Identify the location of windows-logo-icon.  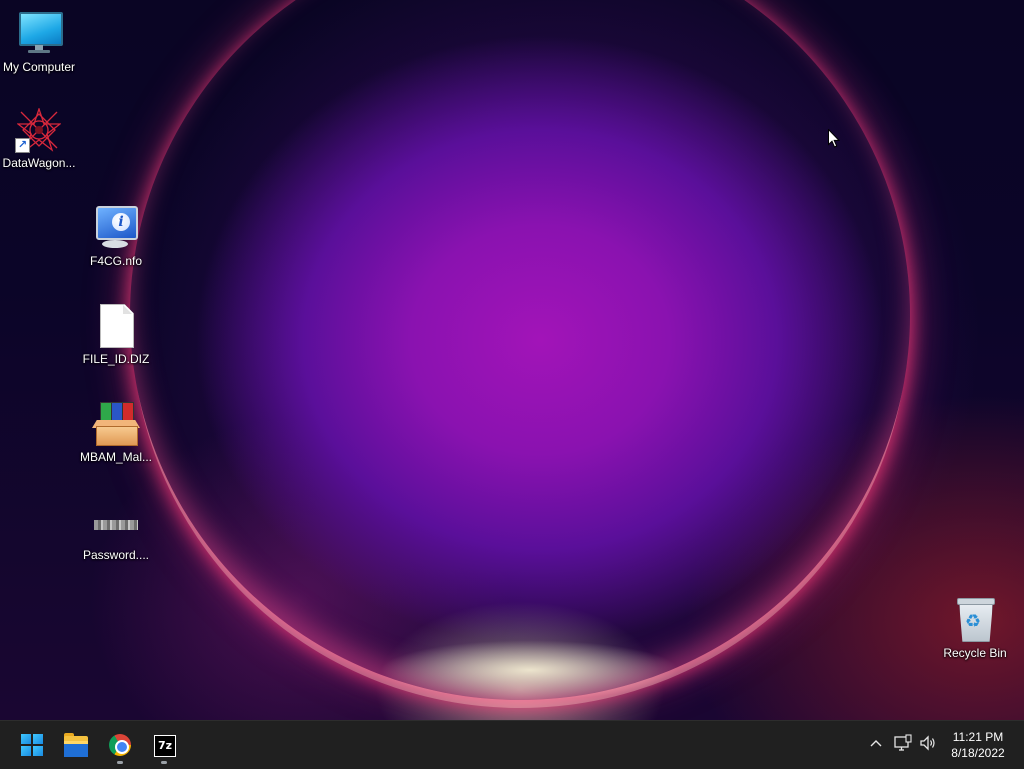
(32, 745).